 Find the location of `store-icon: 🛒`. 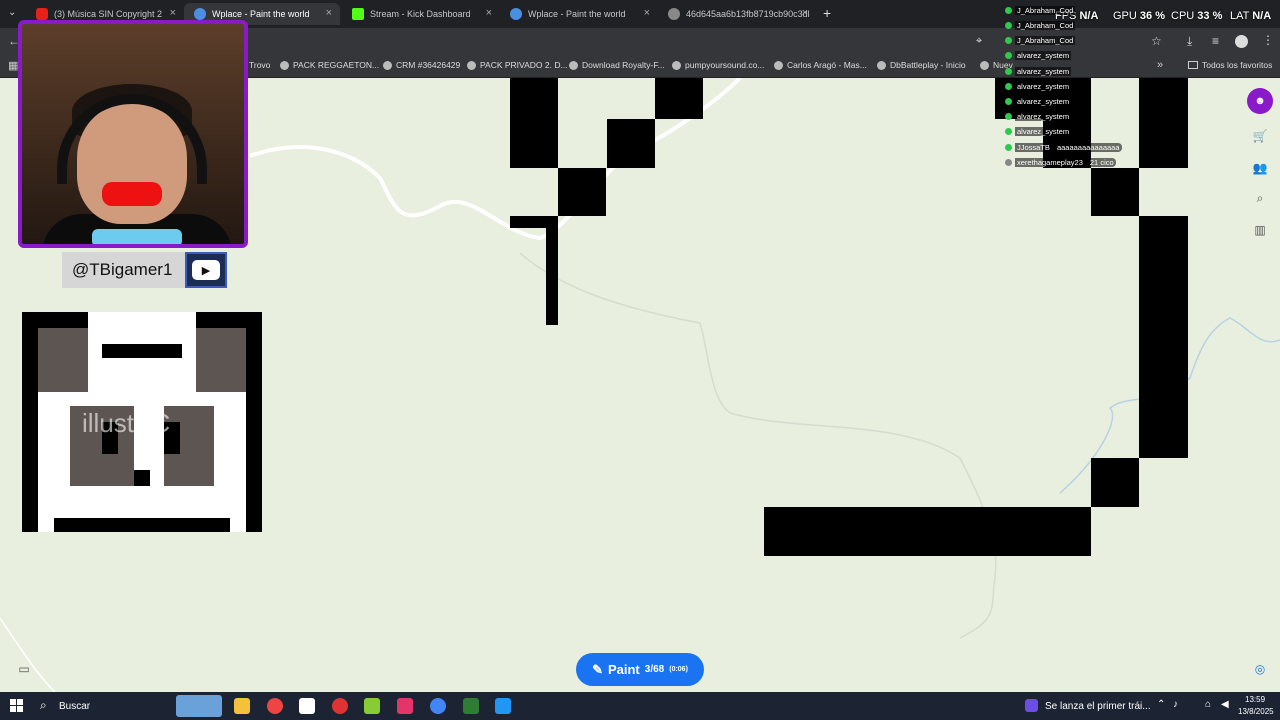

store-icon: 🛒 is located at coordinates (1260, 136).